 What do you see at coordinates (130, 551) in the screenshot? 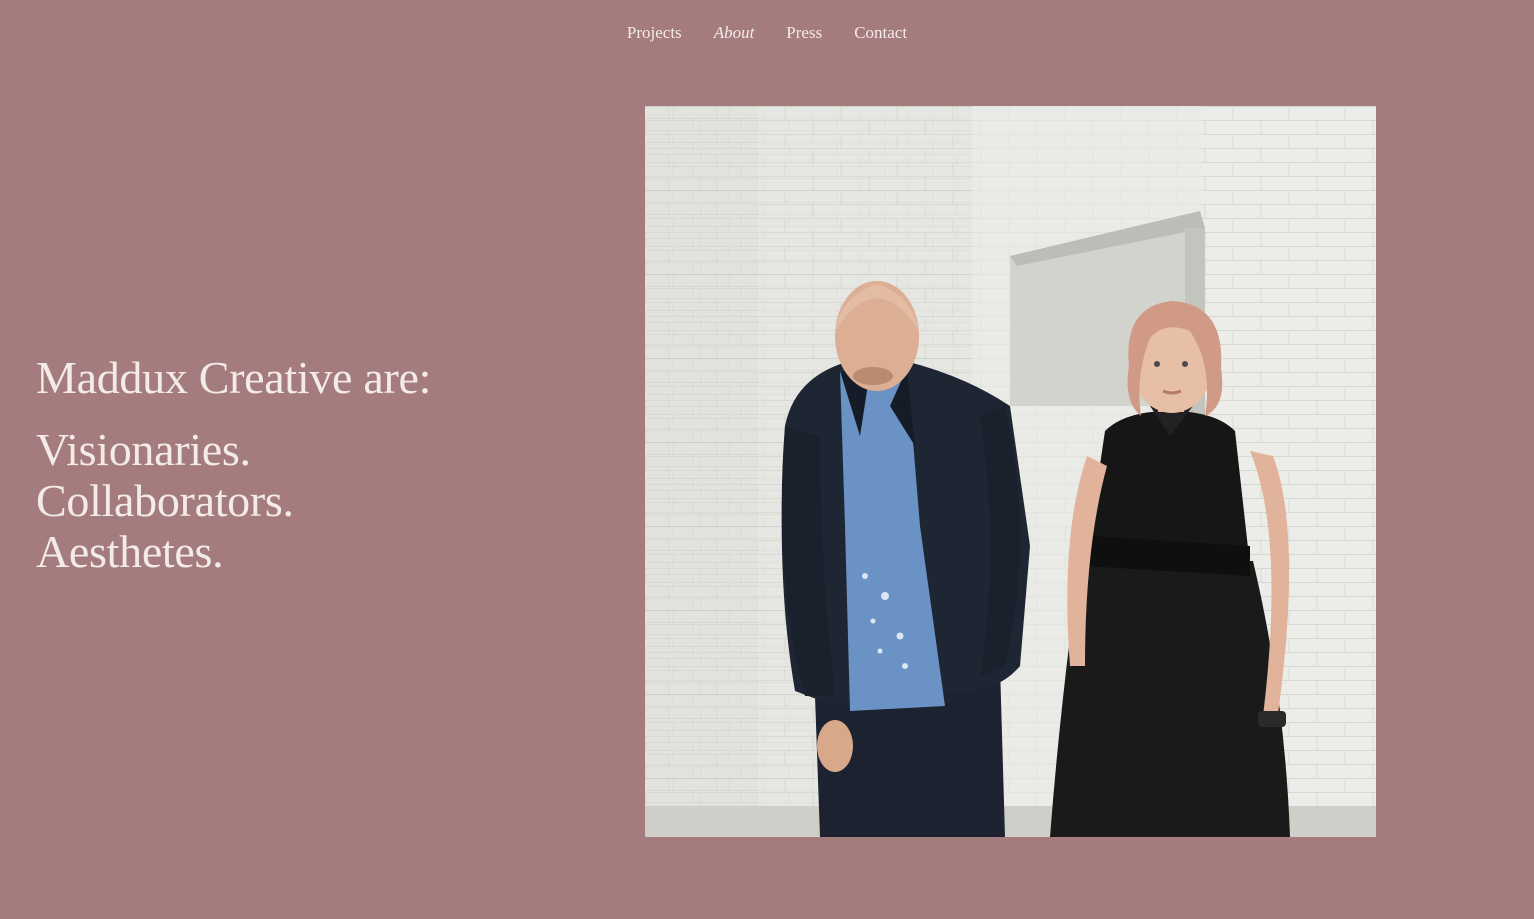
I see `tagline-line: Aesthetes.` at bounding box center [130, 551].